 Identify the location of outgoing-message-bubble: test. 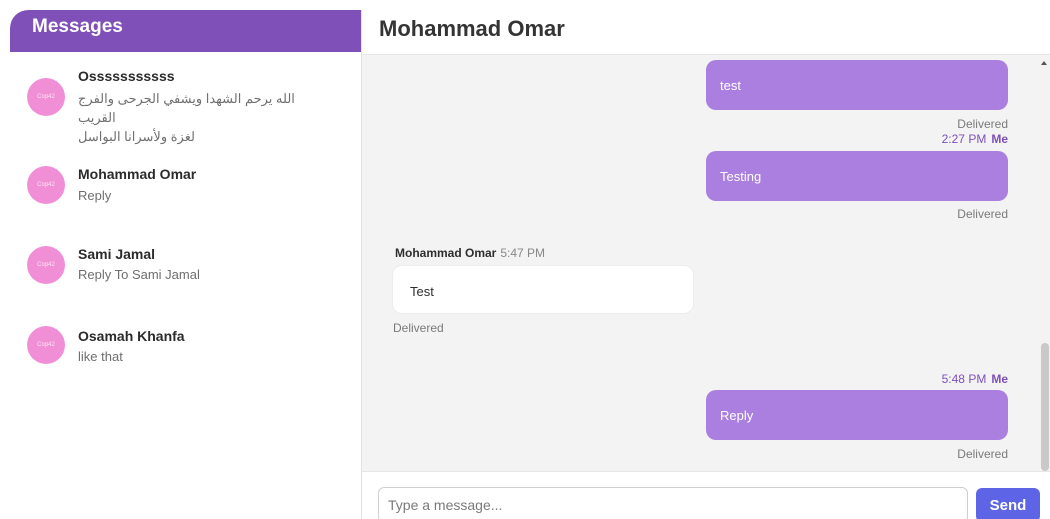
(857, 85).